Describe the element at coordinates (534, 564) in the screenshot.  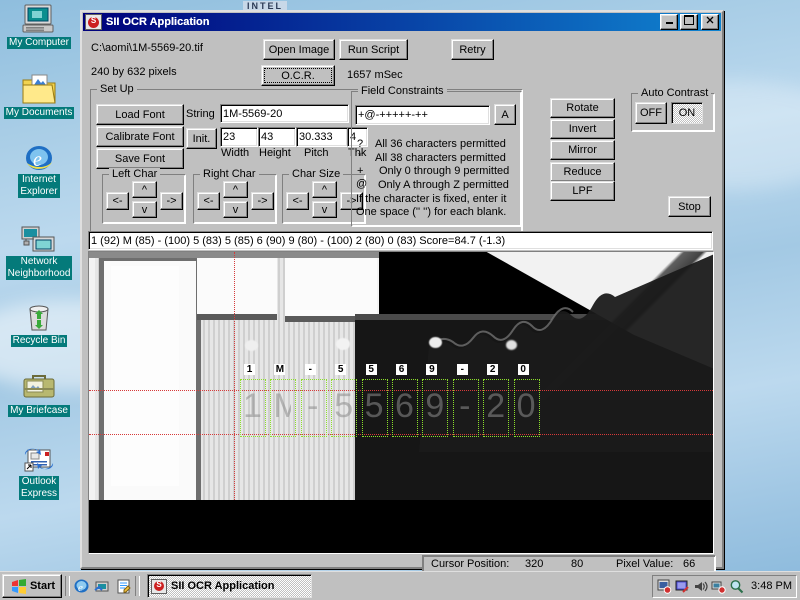
I see `cursor-position-x: 320` at that location.